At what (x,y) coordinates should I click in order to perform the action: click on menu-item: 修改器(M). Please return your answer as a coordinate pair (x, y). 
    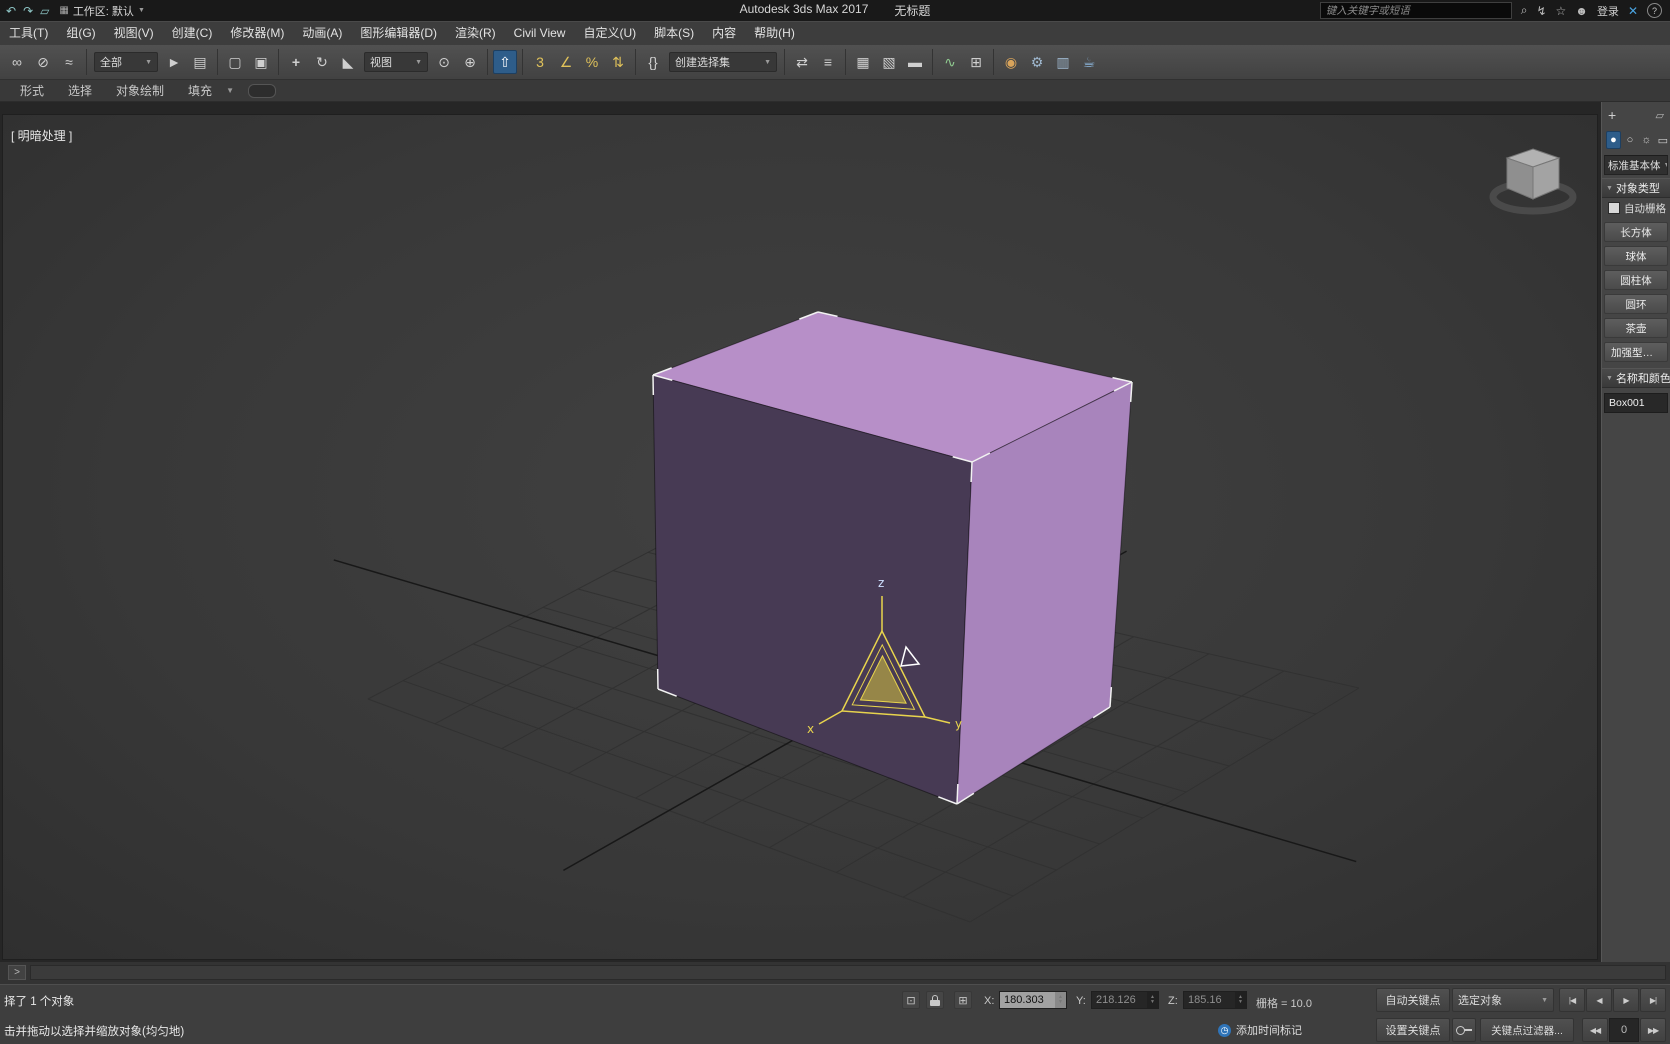
    Looking at the image, I should click on (257, 33).